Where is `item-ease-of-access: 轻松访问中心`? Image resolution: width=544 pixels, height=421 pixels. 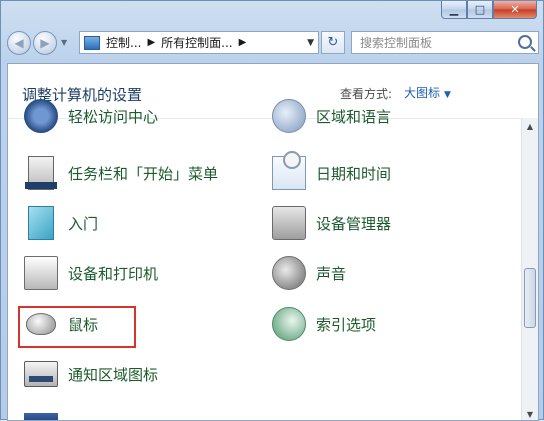
item-ease-of-access: 轻松访问中心 is located at coordinates (91, 116).